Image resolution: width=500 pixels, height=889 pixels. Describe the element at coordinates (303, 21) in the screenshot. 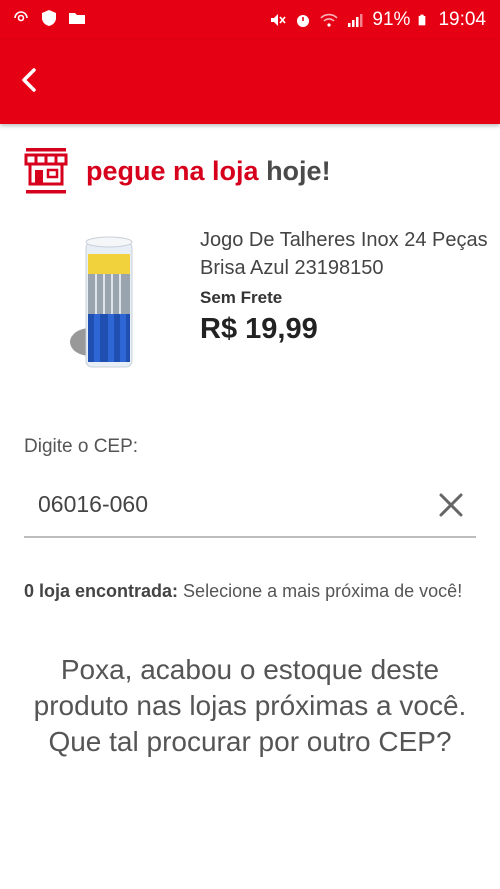

I see `alarm-icon` at that location.